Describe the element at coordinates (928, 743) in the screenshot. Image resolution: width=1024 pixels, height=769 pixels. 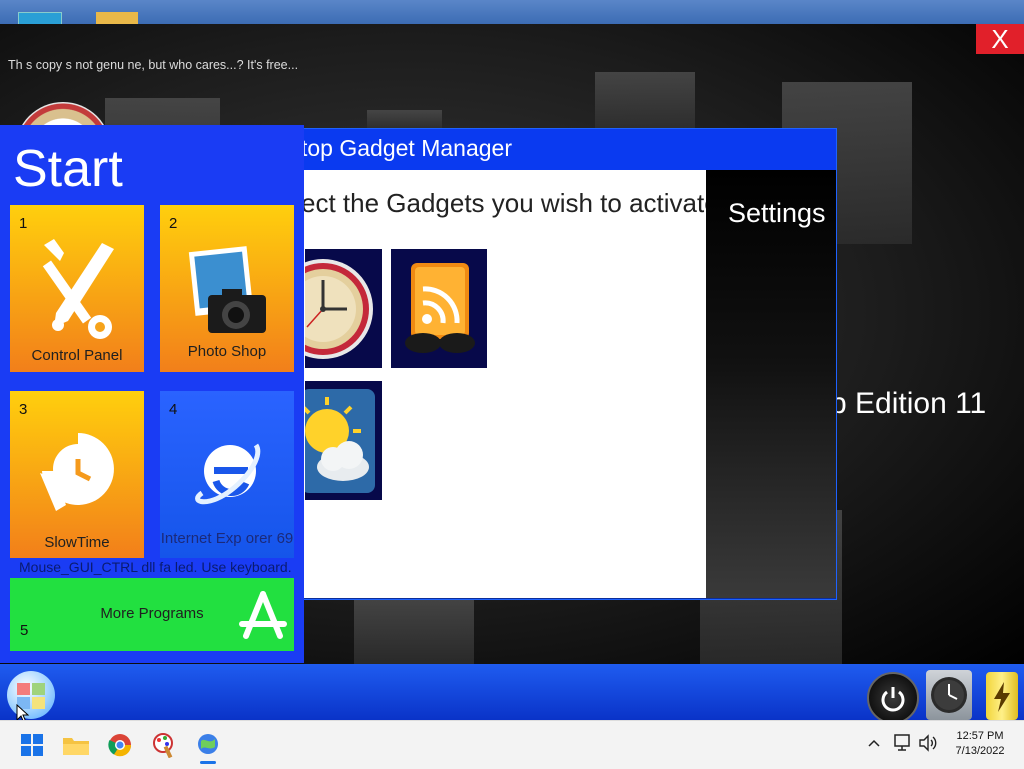
I see `speaker-icon` at that location.